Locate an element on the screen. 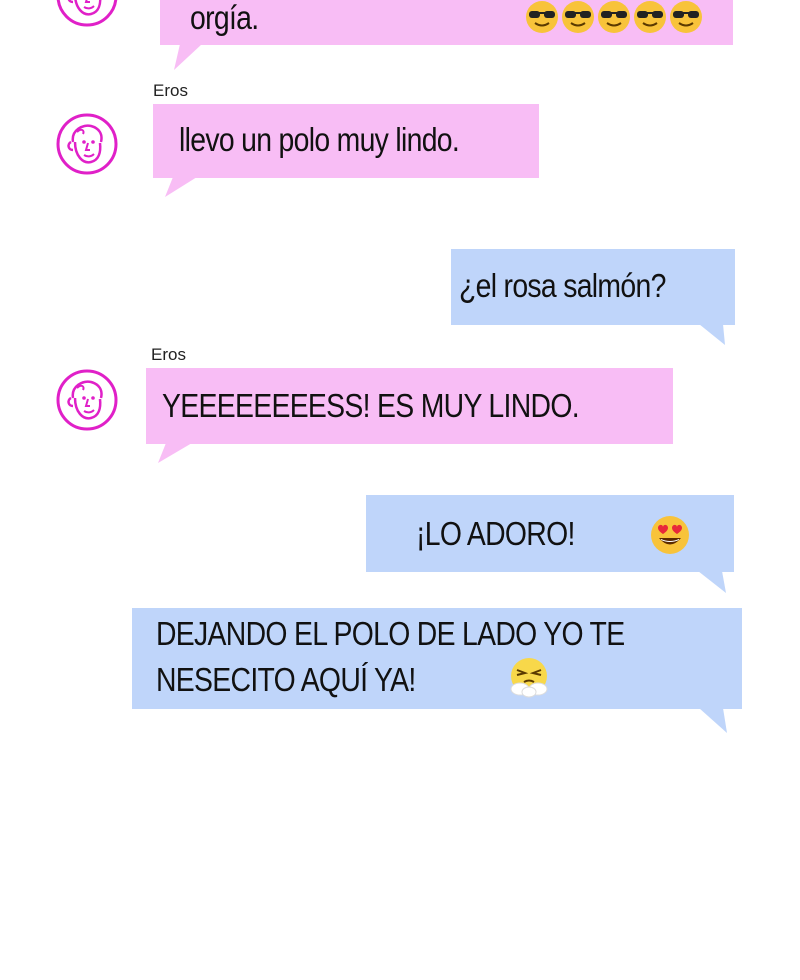  message-bubble: llevo un polo muy lindo. is located at coordinates (346, 141).